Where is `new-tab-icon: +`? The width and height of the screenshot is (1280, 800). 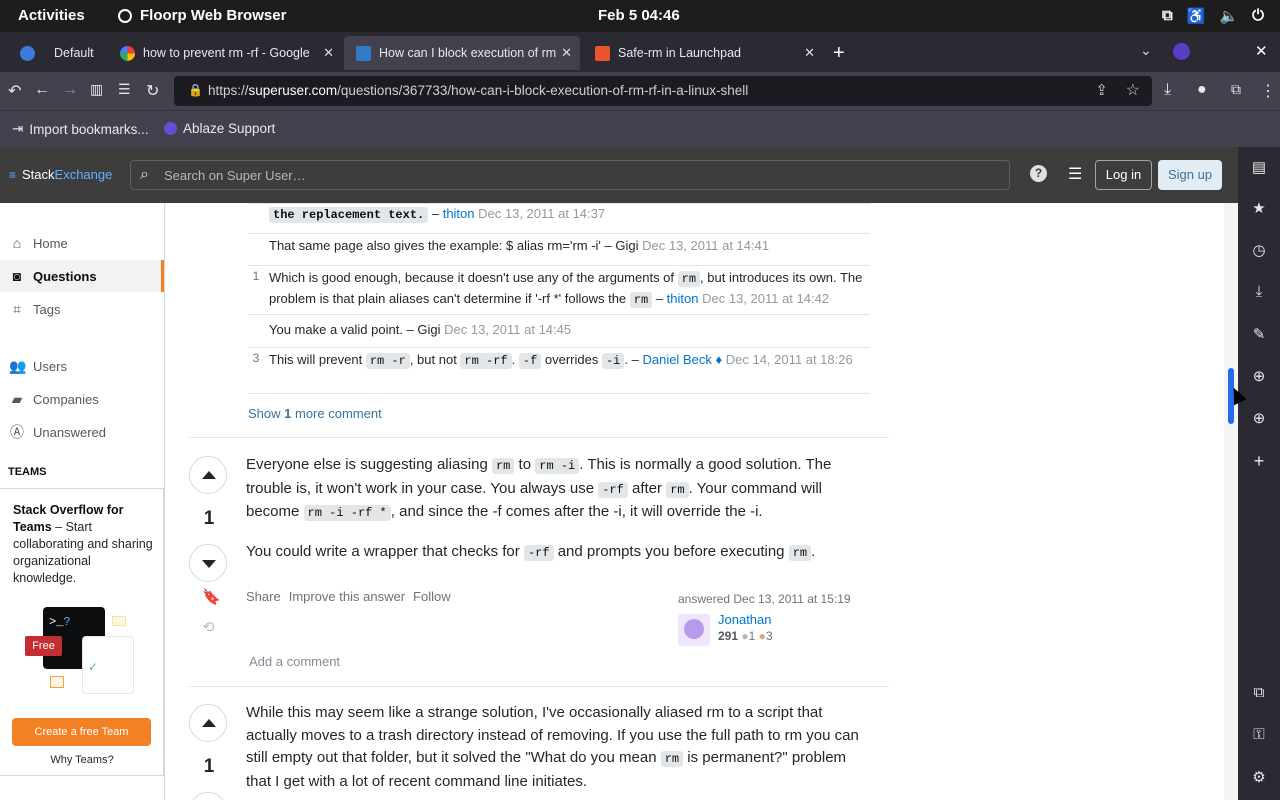 new-tab-icon: + is located at coordinates (839, 53).